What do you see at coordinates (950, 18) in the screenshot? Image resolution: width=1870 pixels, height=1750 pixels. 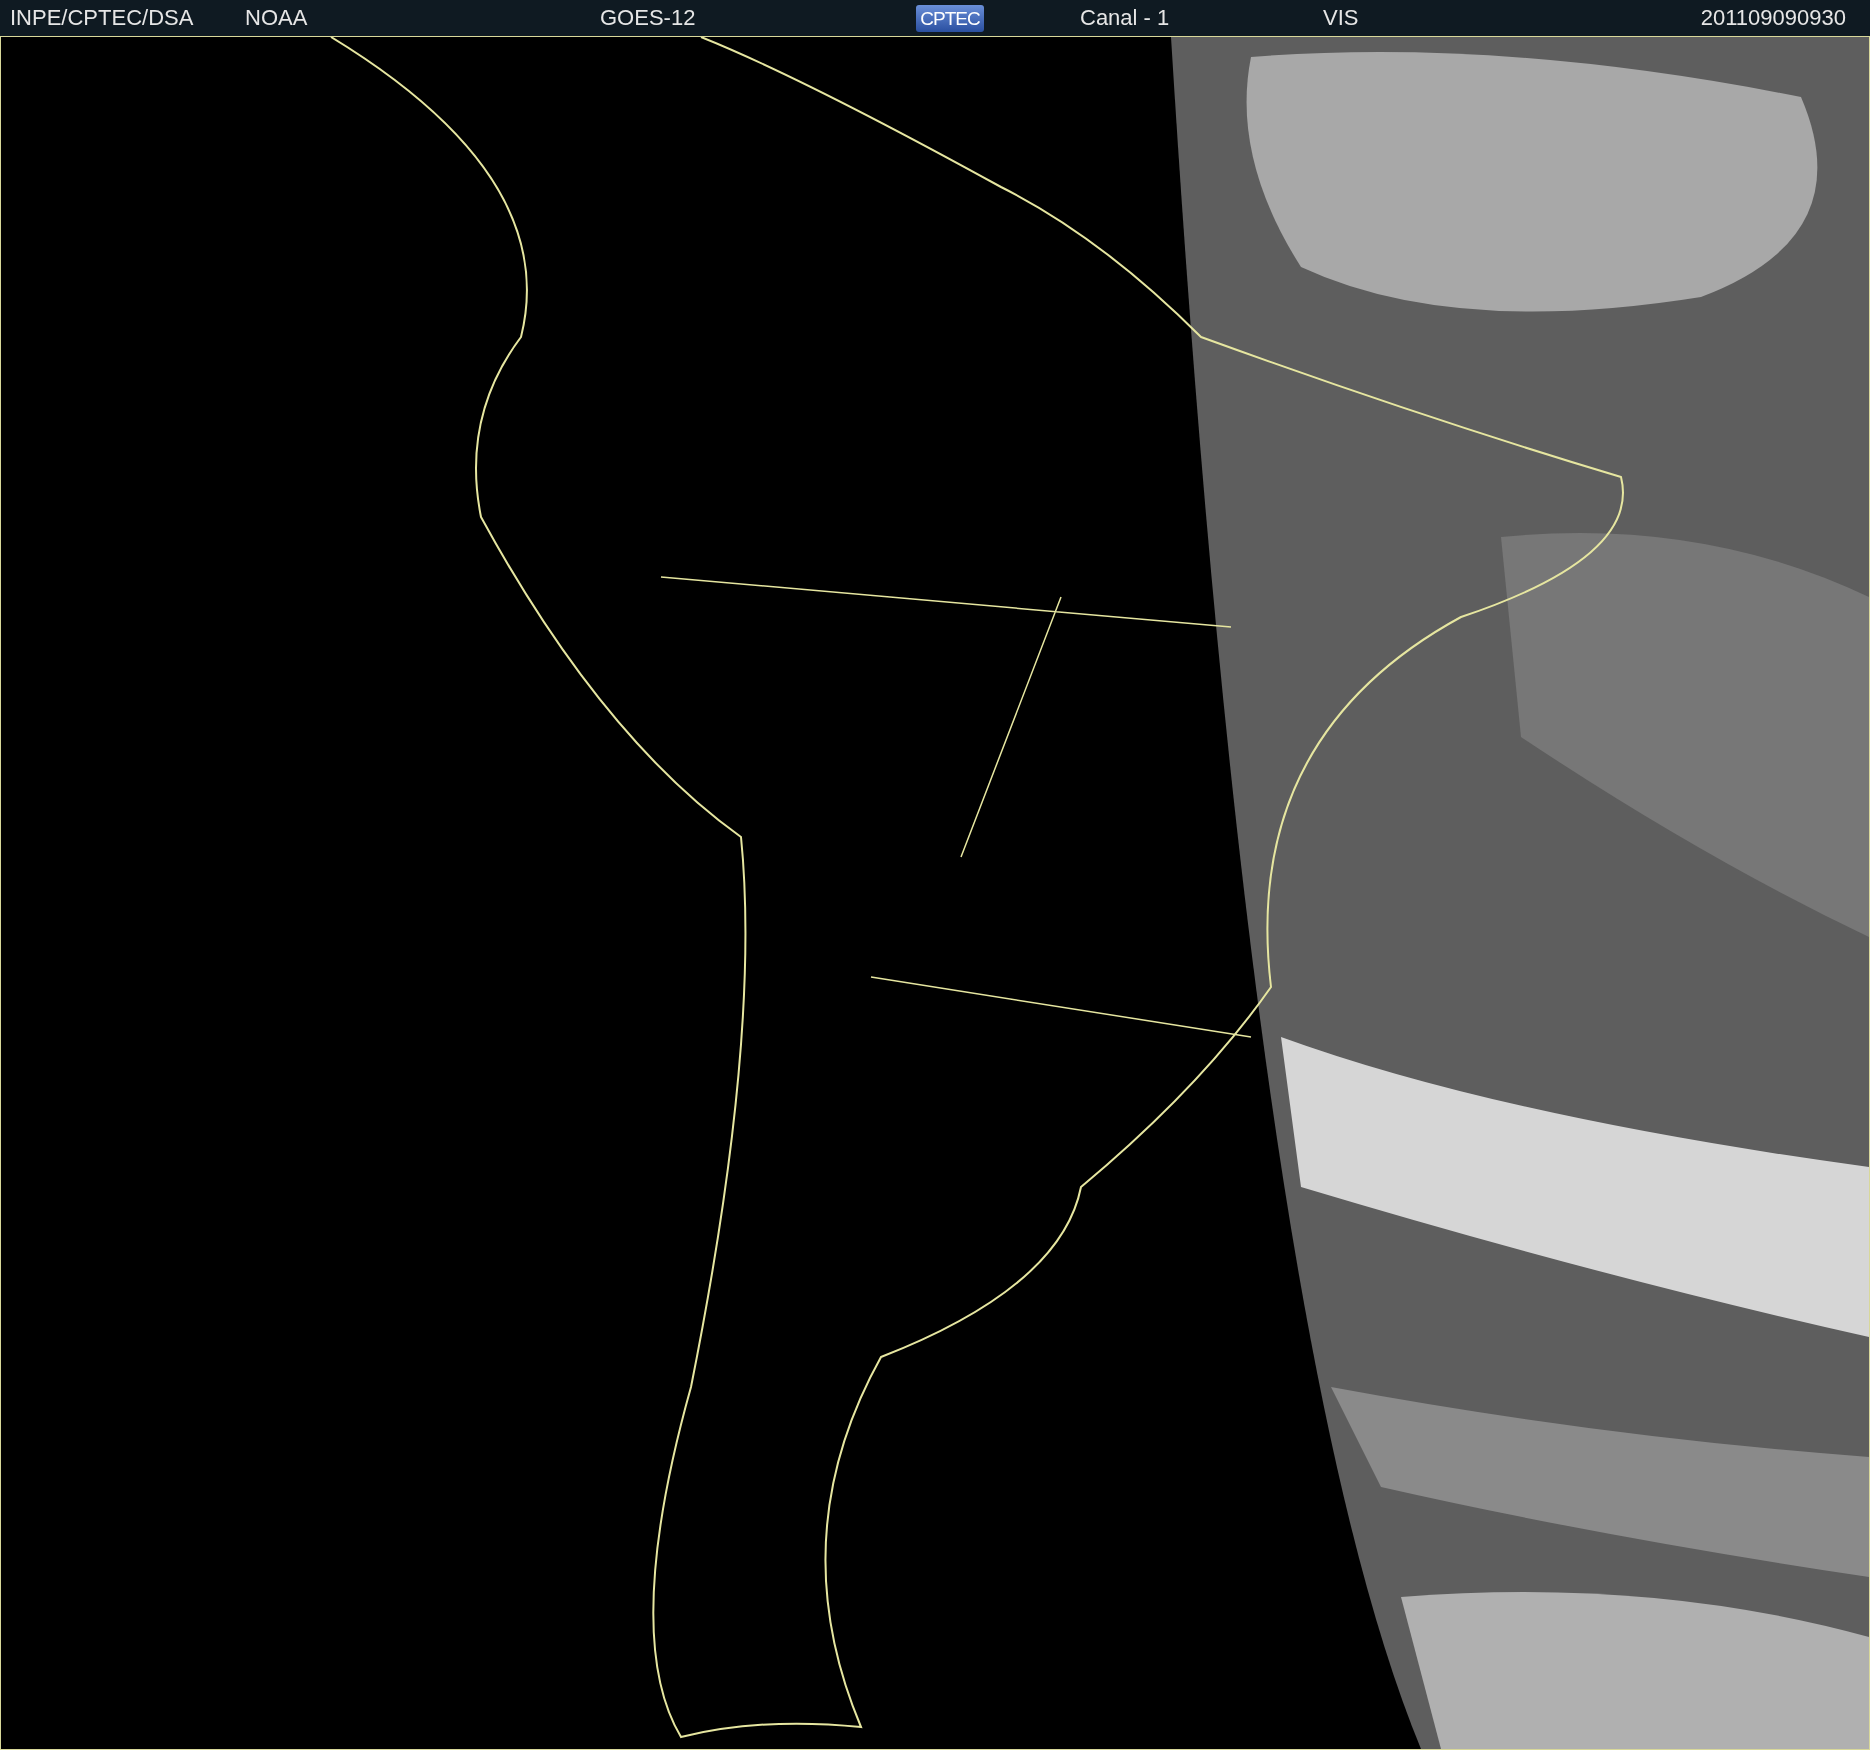 I see `logo: CPTEC` at bounding box center [950, 18].